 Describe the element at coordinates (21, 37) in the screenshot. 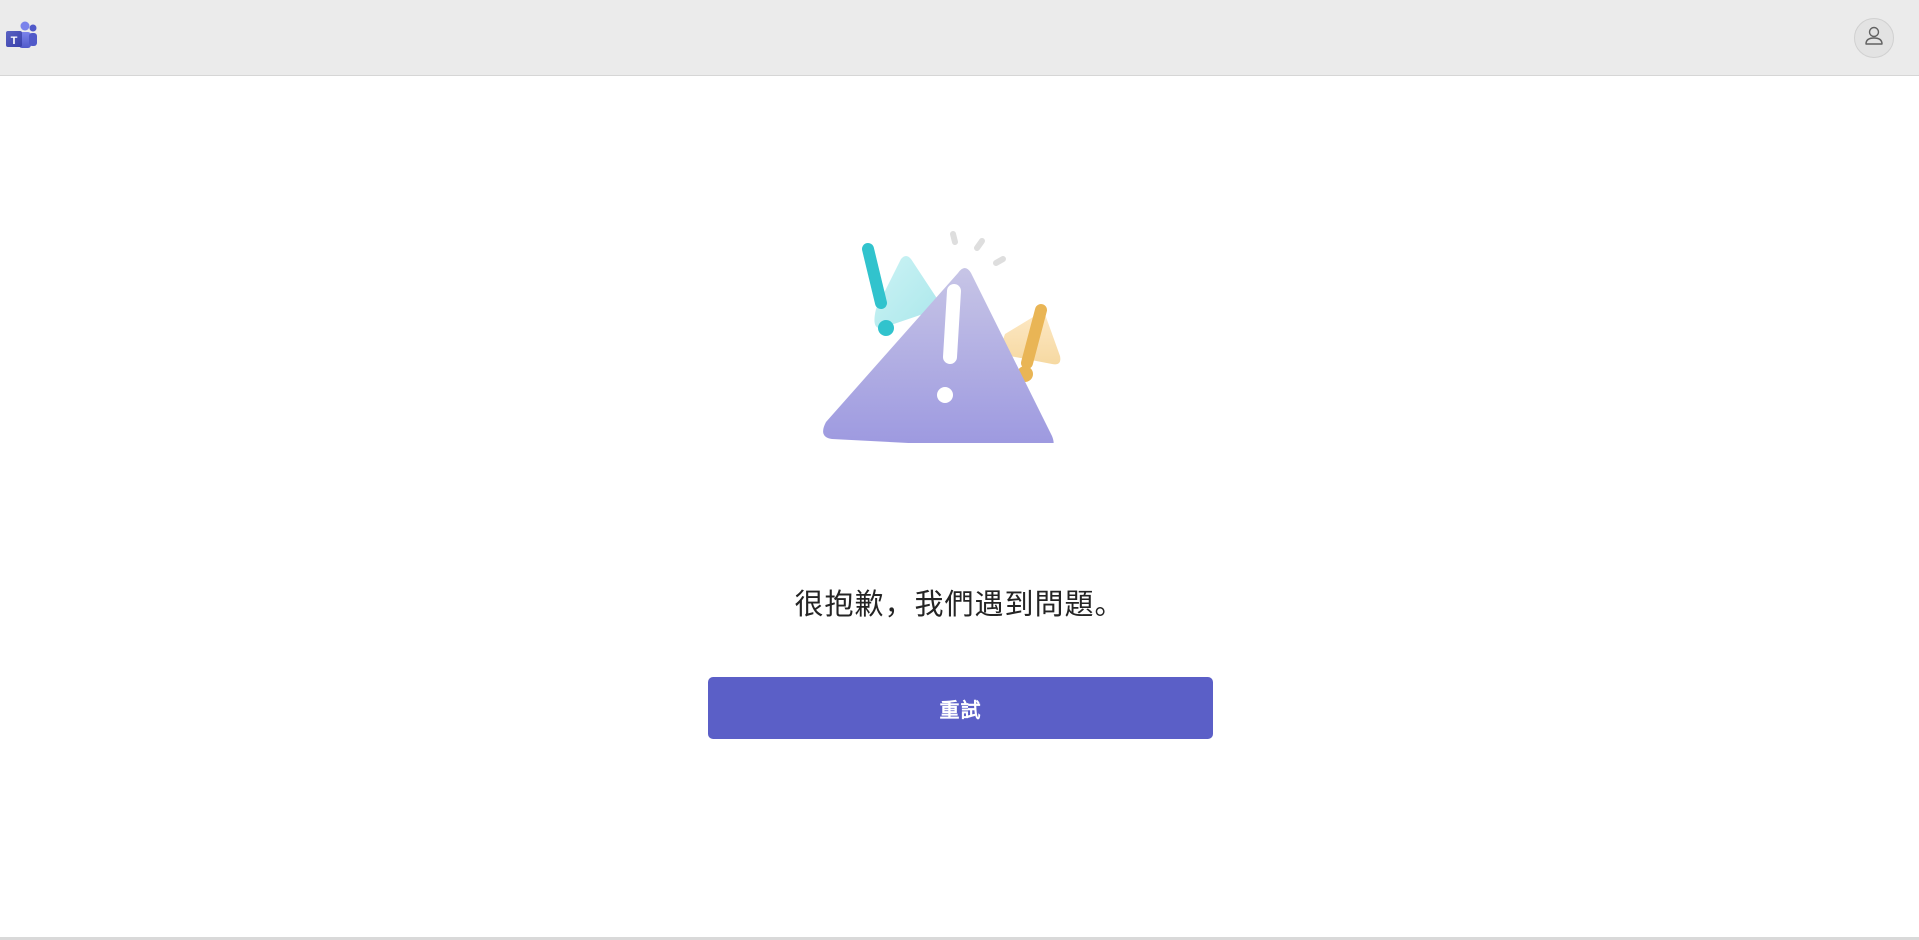

I see `microsoft-teams-icon: T` at that location.